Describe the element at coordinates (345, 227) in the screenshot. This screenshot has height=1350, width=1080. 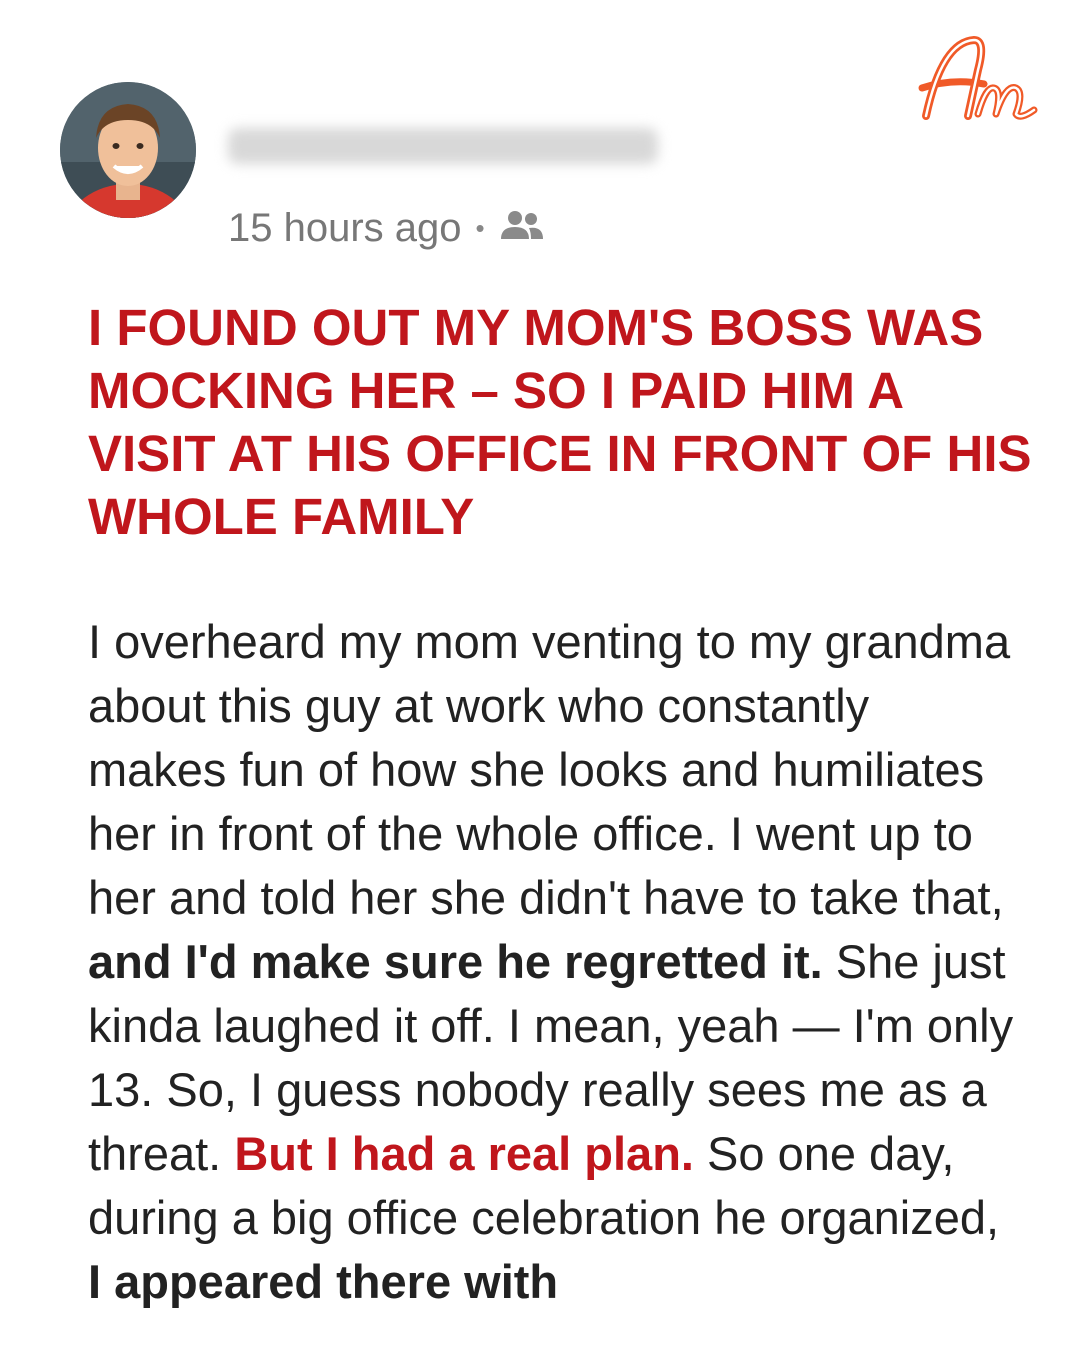
I see `post-time: 15 hours ago` at that location.